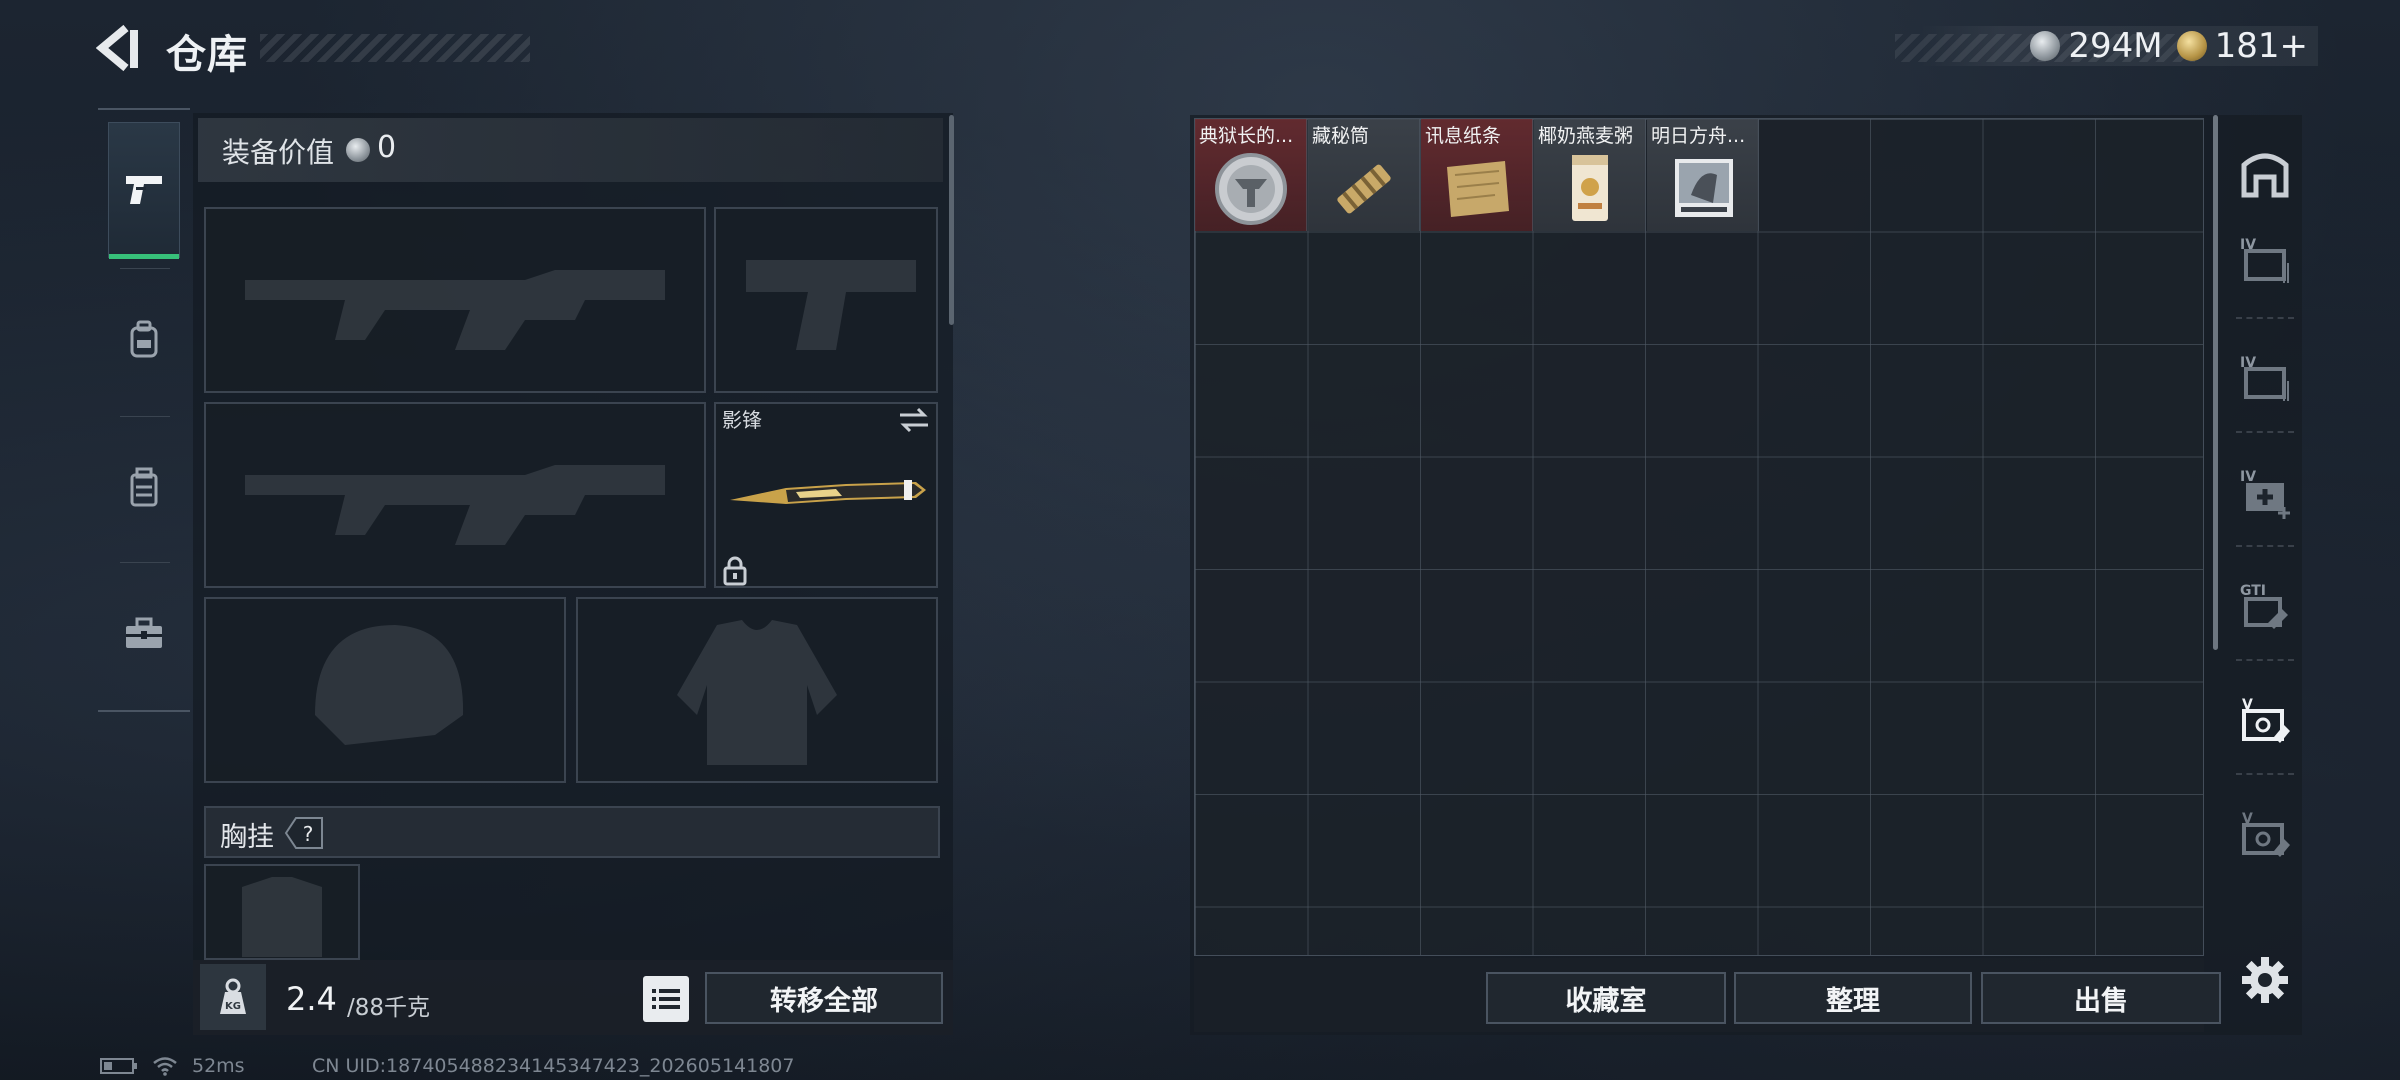 The width and height of the screenshot is (2400, 1080). I want to click on svg-text: KG, so click(233, 1006).